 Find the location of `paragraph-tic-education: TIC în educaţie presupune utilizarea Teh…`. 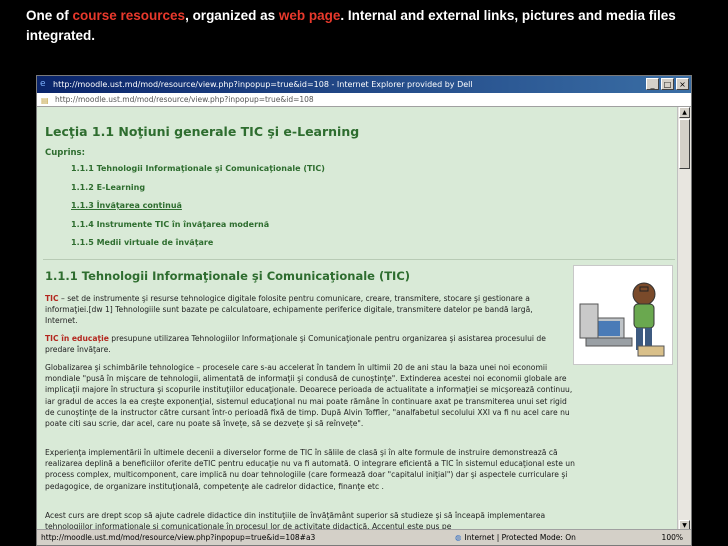

paragraph-tic-education: TIC în educaţie presupune utilizarea Teh… is located at coordinates (305, 344).